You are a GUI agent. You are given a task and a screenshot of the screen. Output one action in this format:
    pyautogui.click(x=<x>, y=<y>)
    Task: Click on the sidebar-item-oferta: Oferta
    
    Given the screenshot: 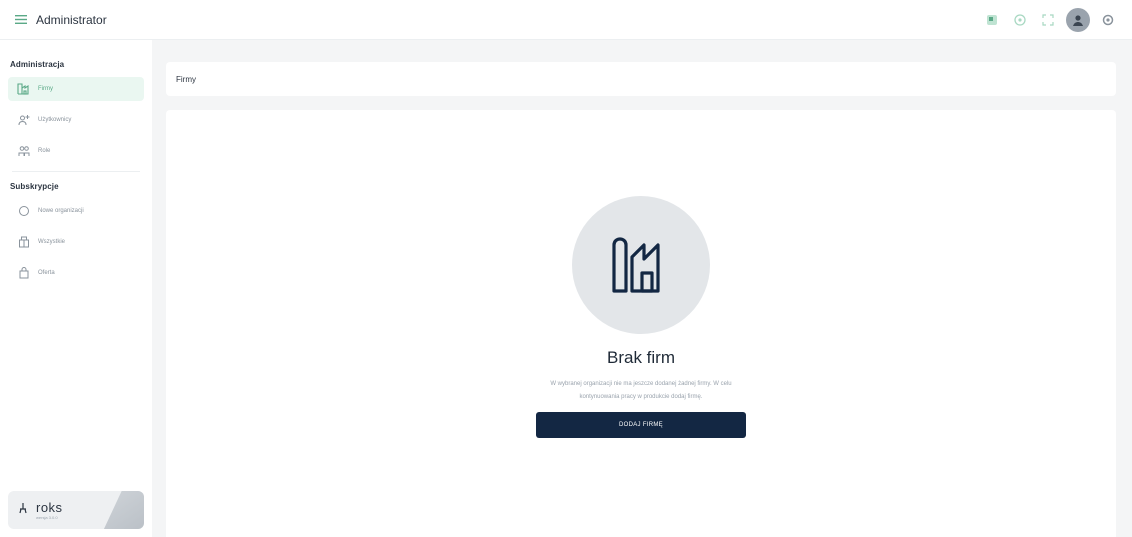 What is the action you would take?
    pyautogui.click(x=76, y=273)
    